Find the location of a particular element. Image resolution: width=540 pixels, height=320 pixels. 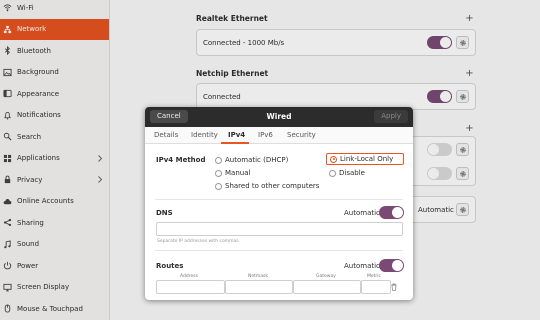

method-link-local-only-radio: Link-Local Only is located at coordinates (365, 159).